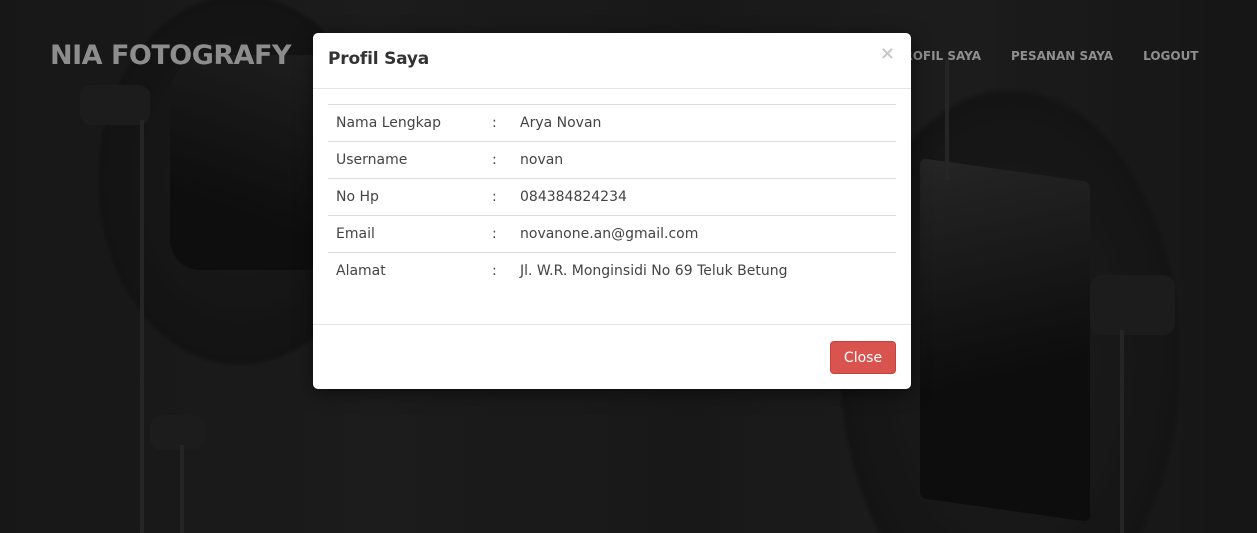 This screenshot has width=1257, height=533. What do you see at coordinates (388, 123) in the screenshot?
I see `row-label: Nama Lengkap` at bounding box center [388, 123].